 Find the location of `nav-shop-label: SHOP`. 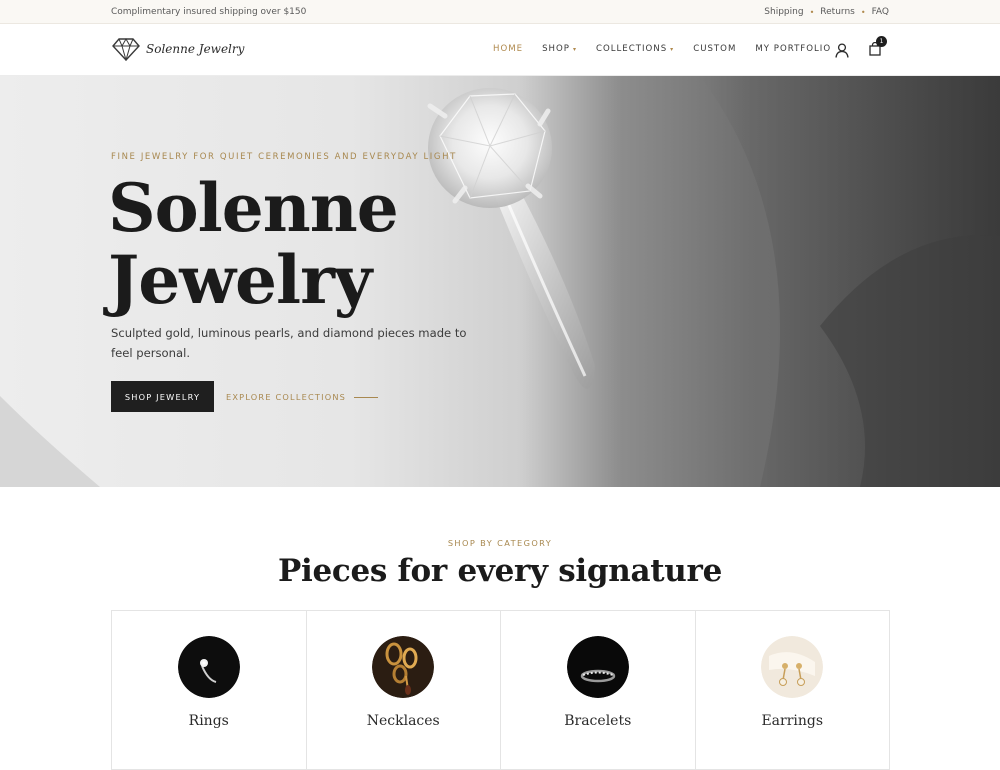

nav-shop-label: SHOP is located at coordinates (556, 49).